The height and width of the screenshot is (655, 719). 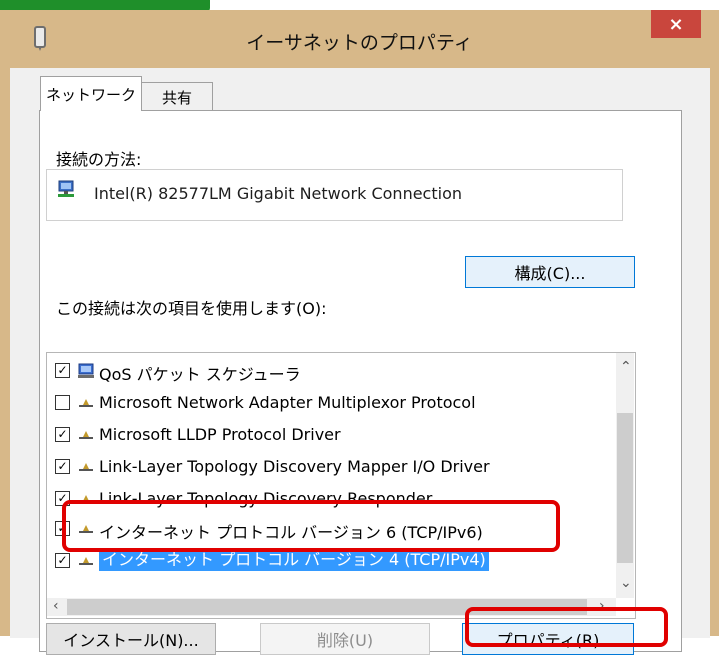 I want to click on annotation-highlight-properties, so click(x=566, y=627).